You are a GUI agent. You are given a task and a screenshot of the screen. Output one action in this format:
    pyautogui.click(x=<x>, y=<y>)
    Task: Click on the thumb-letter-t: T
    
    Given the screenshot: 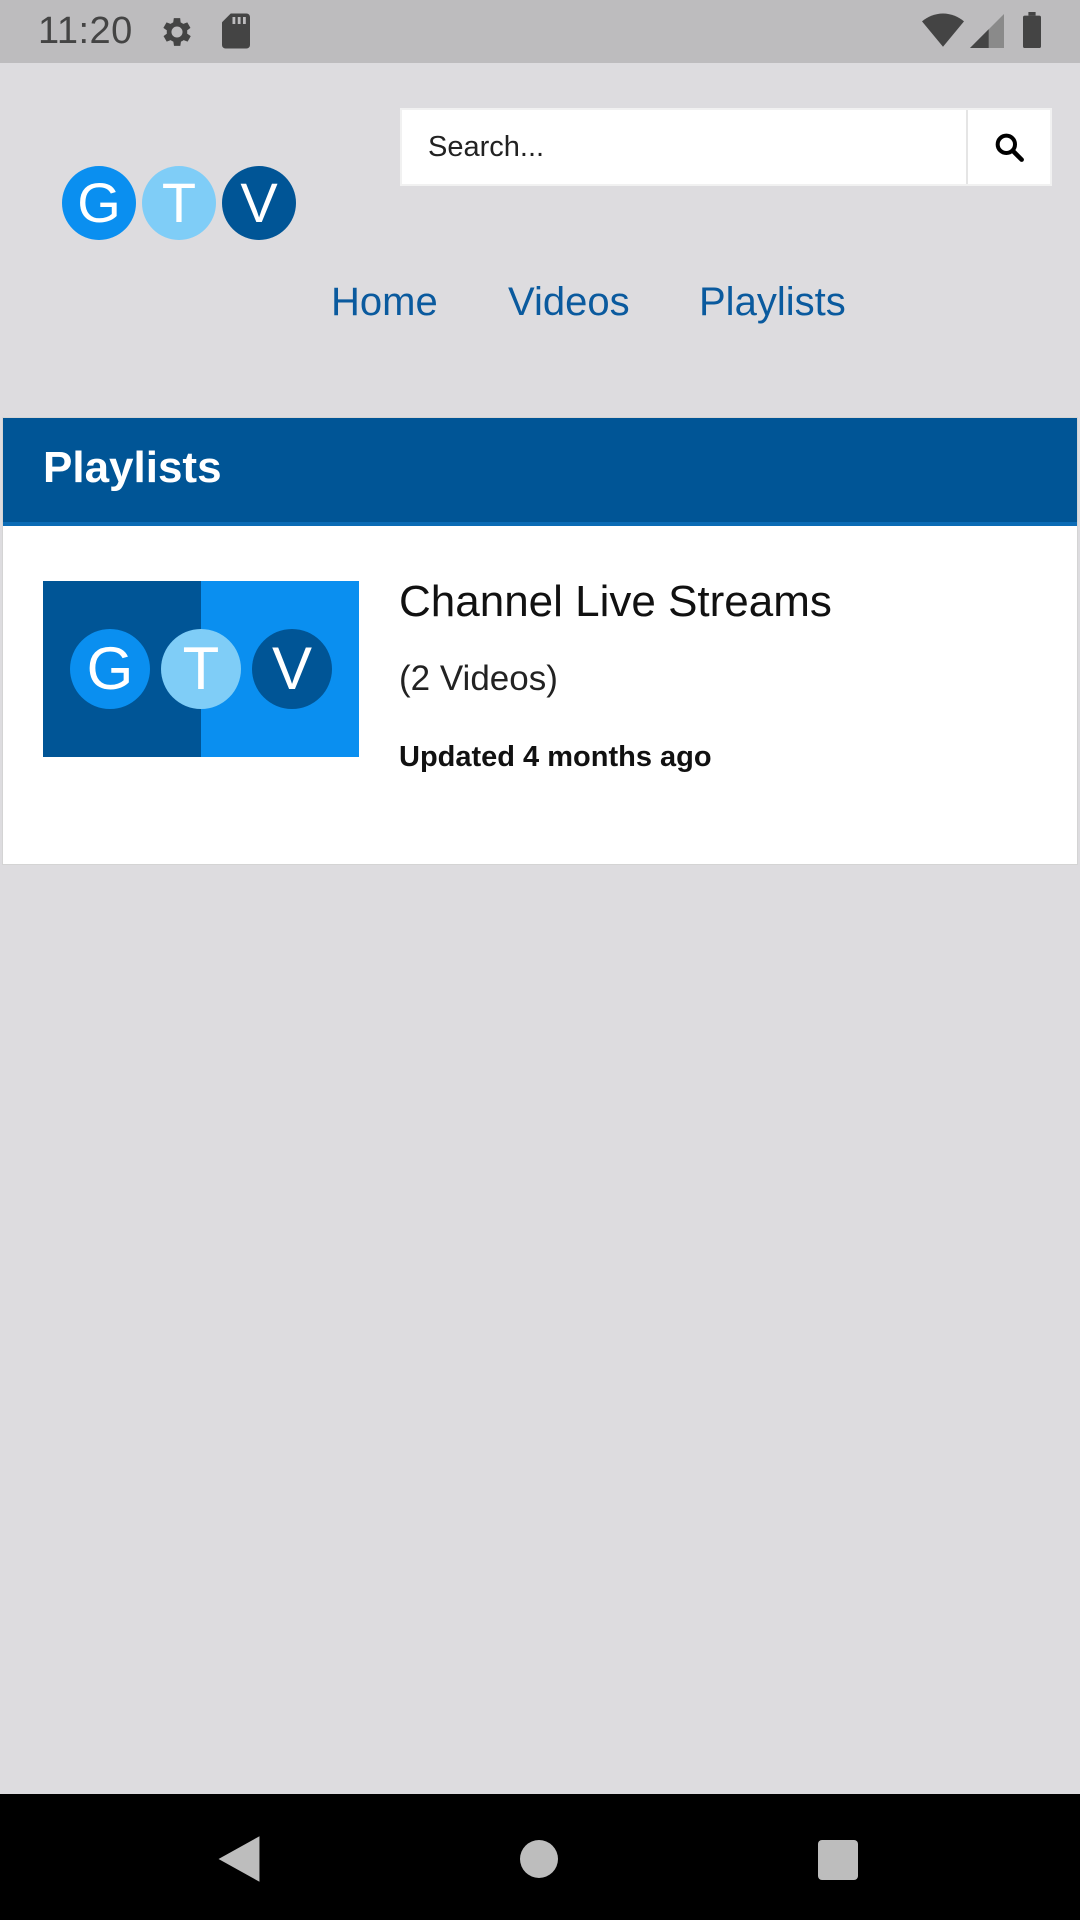 What is the action you would take?
    pyautogui.click(x=201, y=669)
    